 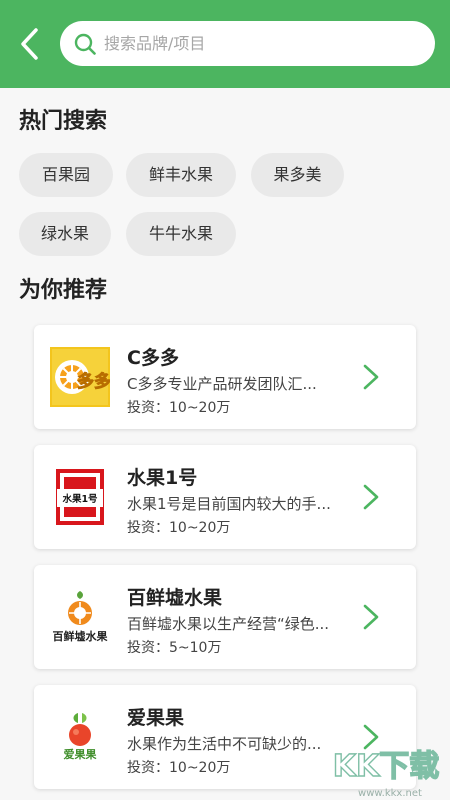 What do you see at coordinates (181, 234) in the screenshot?
I see `tag-niuniu-shuiguo: 牛牛水果` at bounding box center [181, 234].